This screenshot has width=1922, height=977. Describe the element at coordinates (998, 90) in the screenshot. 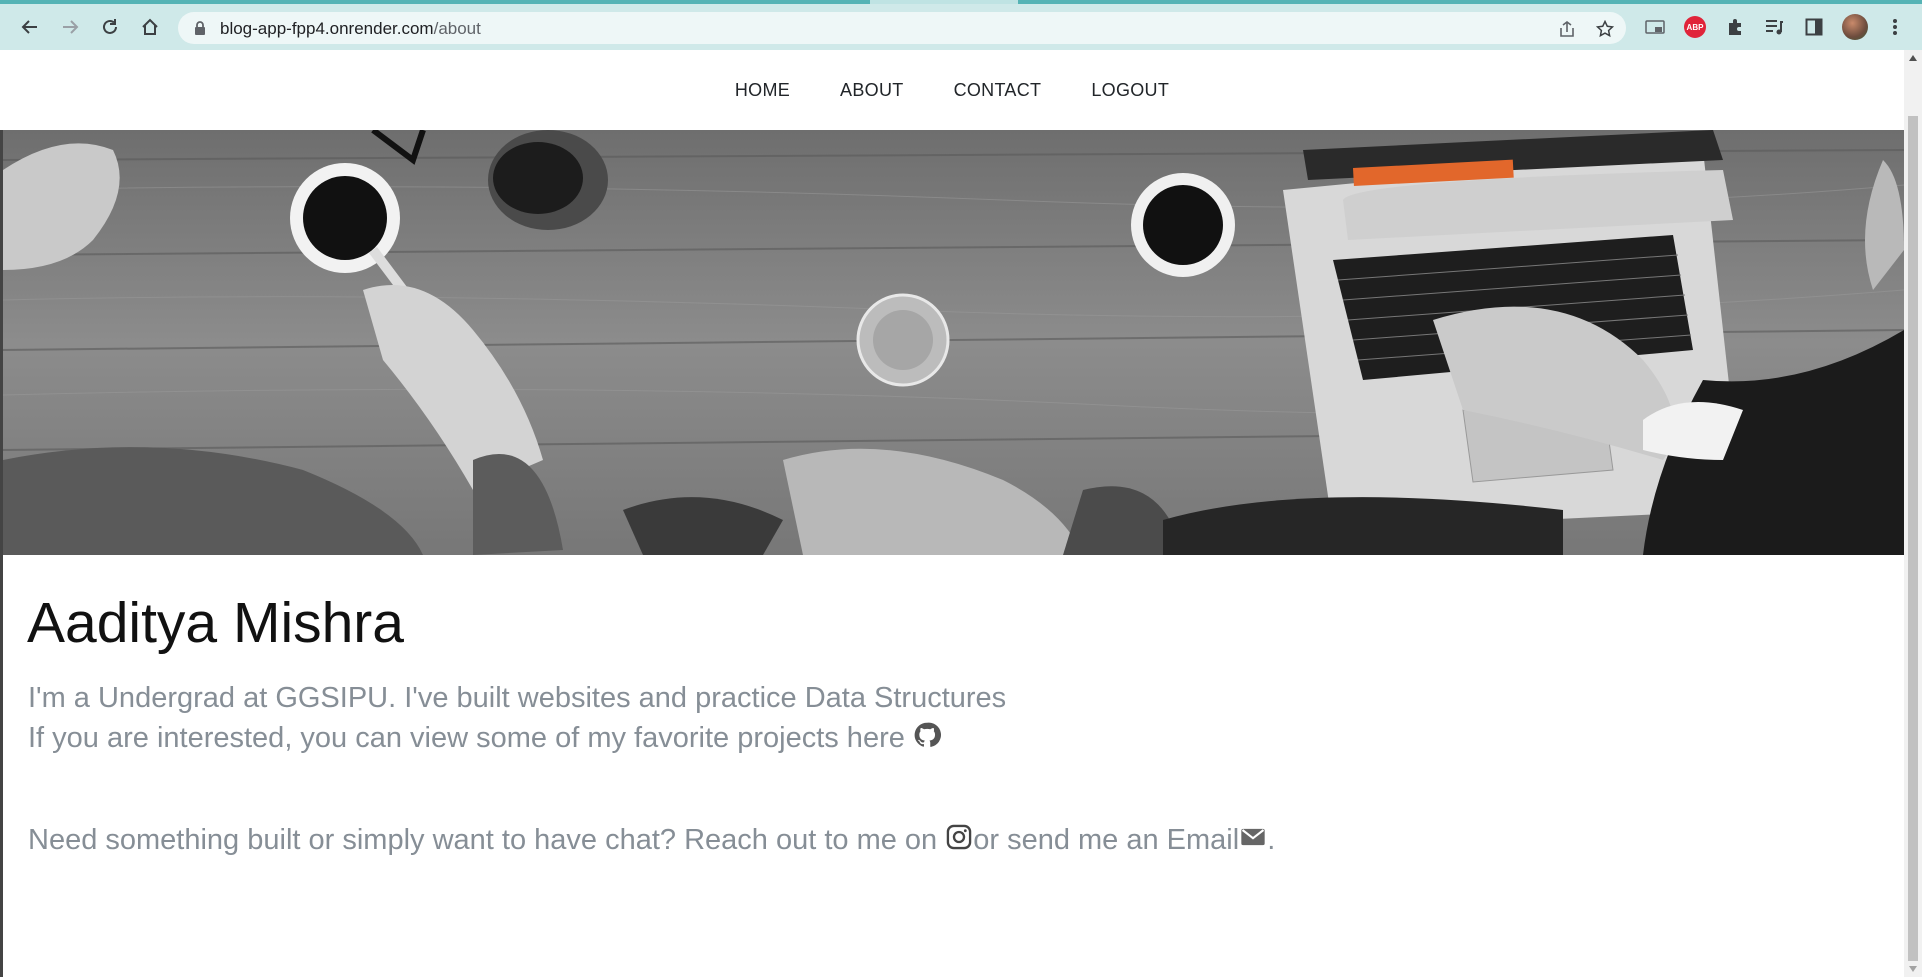

I see `nav-contact: CONTACT` at that location.